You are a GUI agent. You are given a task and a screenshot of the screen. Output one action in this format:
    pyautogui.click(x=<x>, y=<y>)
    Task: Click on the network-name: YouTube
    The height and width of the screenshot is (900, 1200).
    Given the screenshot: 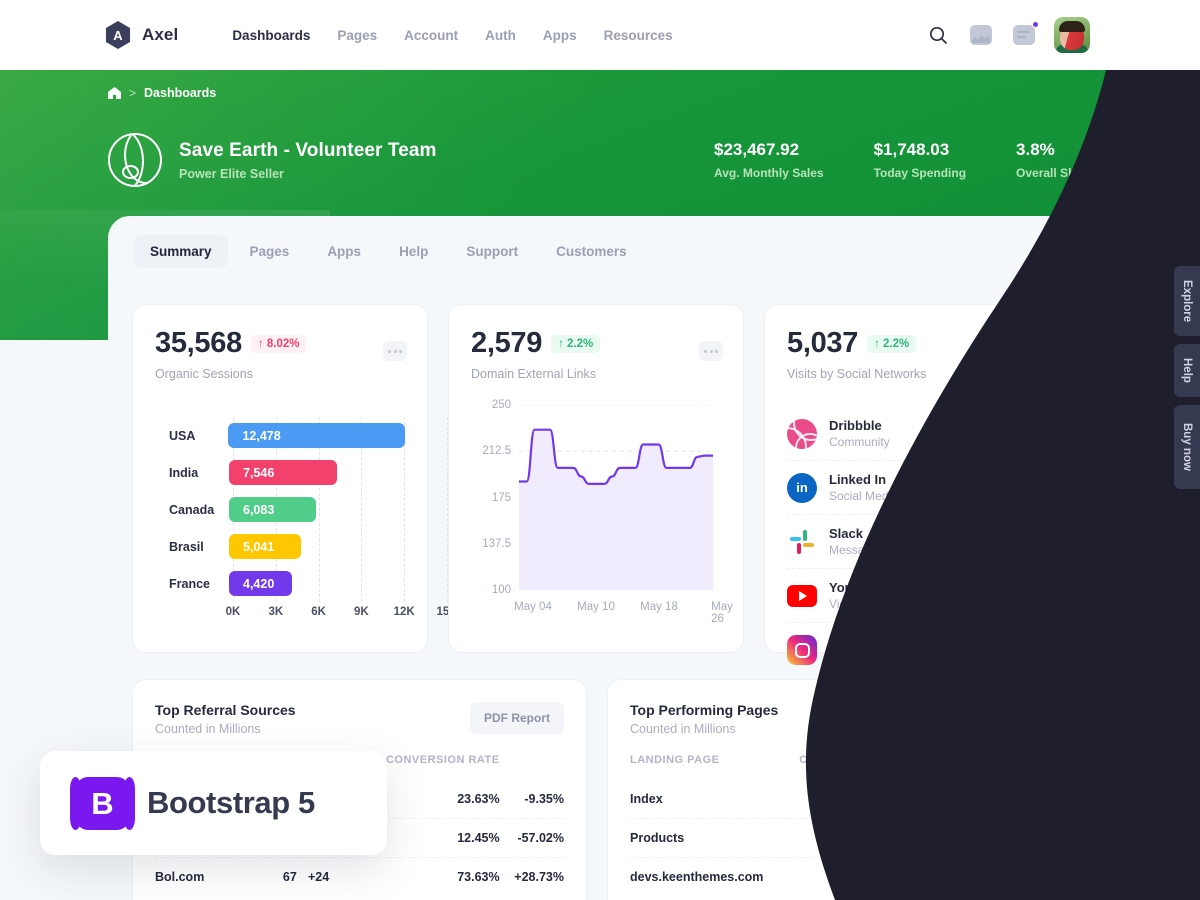 What is the action you would take?
    pyautogui.click(x=856, y=587)
    